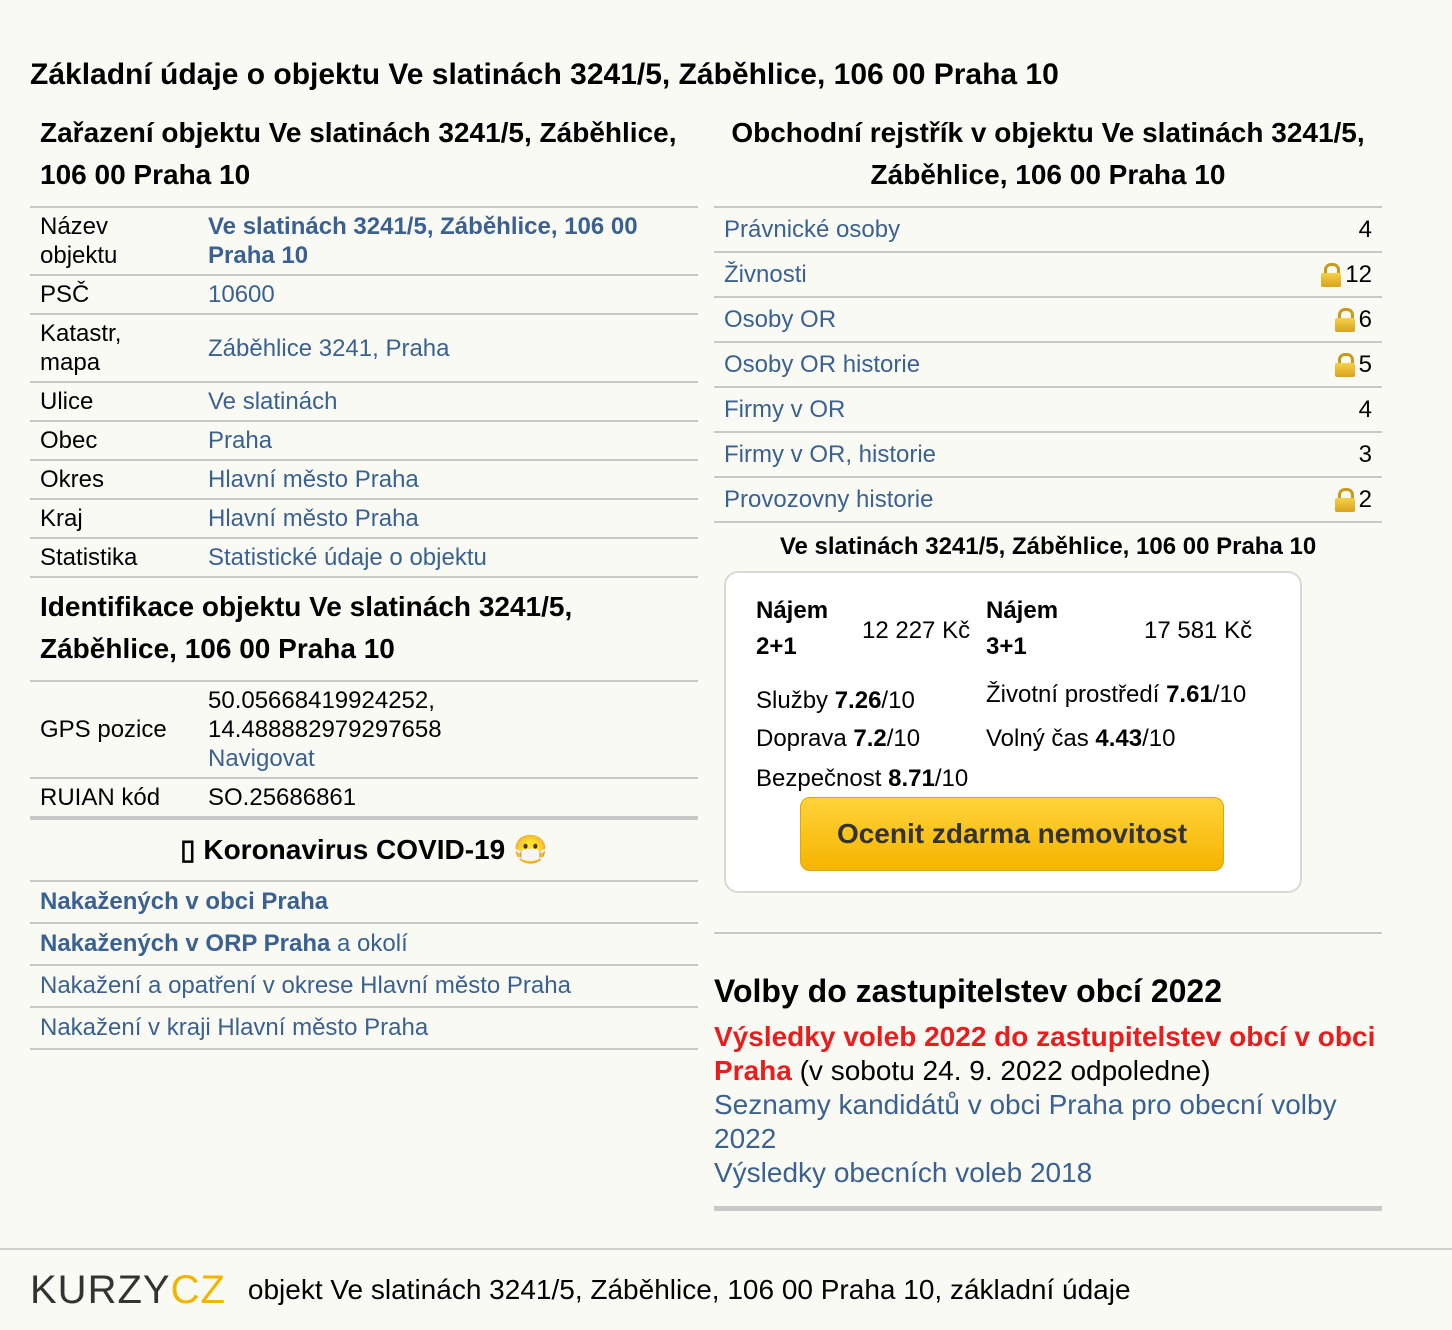 The width and height of the screenshot is (1452, 1330). I want to click on count: 3, so click(1365, 454).